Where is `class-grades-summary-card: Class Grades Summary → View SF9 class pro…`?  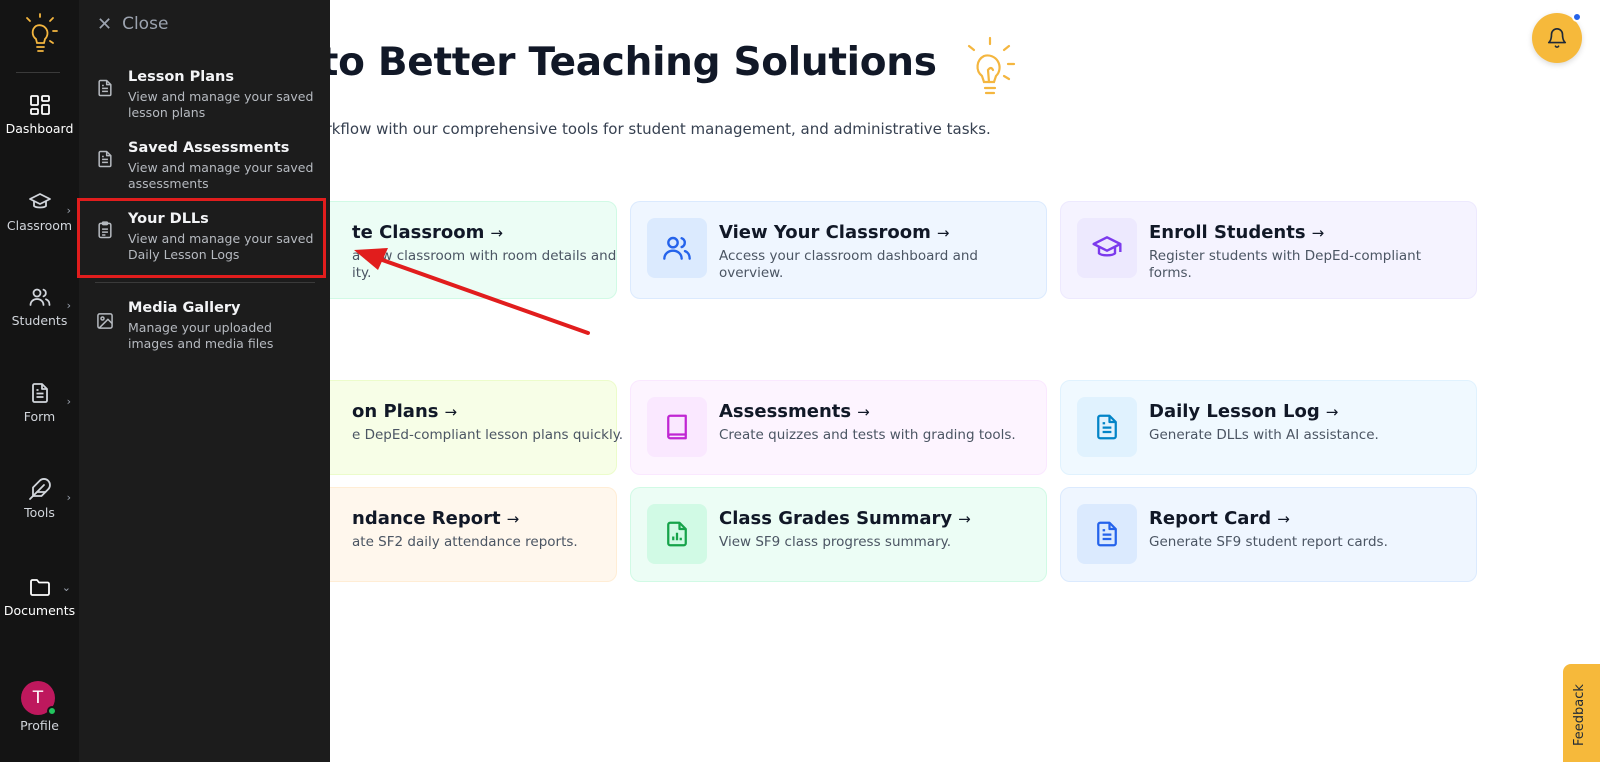
class-grades-summary-card: Class Grades Summary → View SF9 class pro… is located at coordinates (838, 534).